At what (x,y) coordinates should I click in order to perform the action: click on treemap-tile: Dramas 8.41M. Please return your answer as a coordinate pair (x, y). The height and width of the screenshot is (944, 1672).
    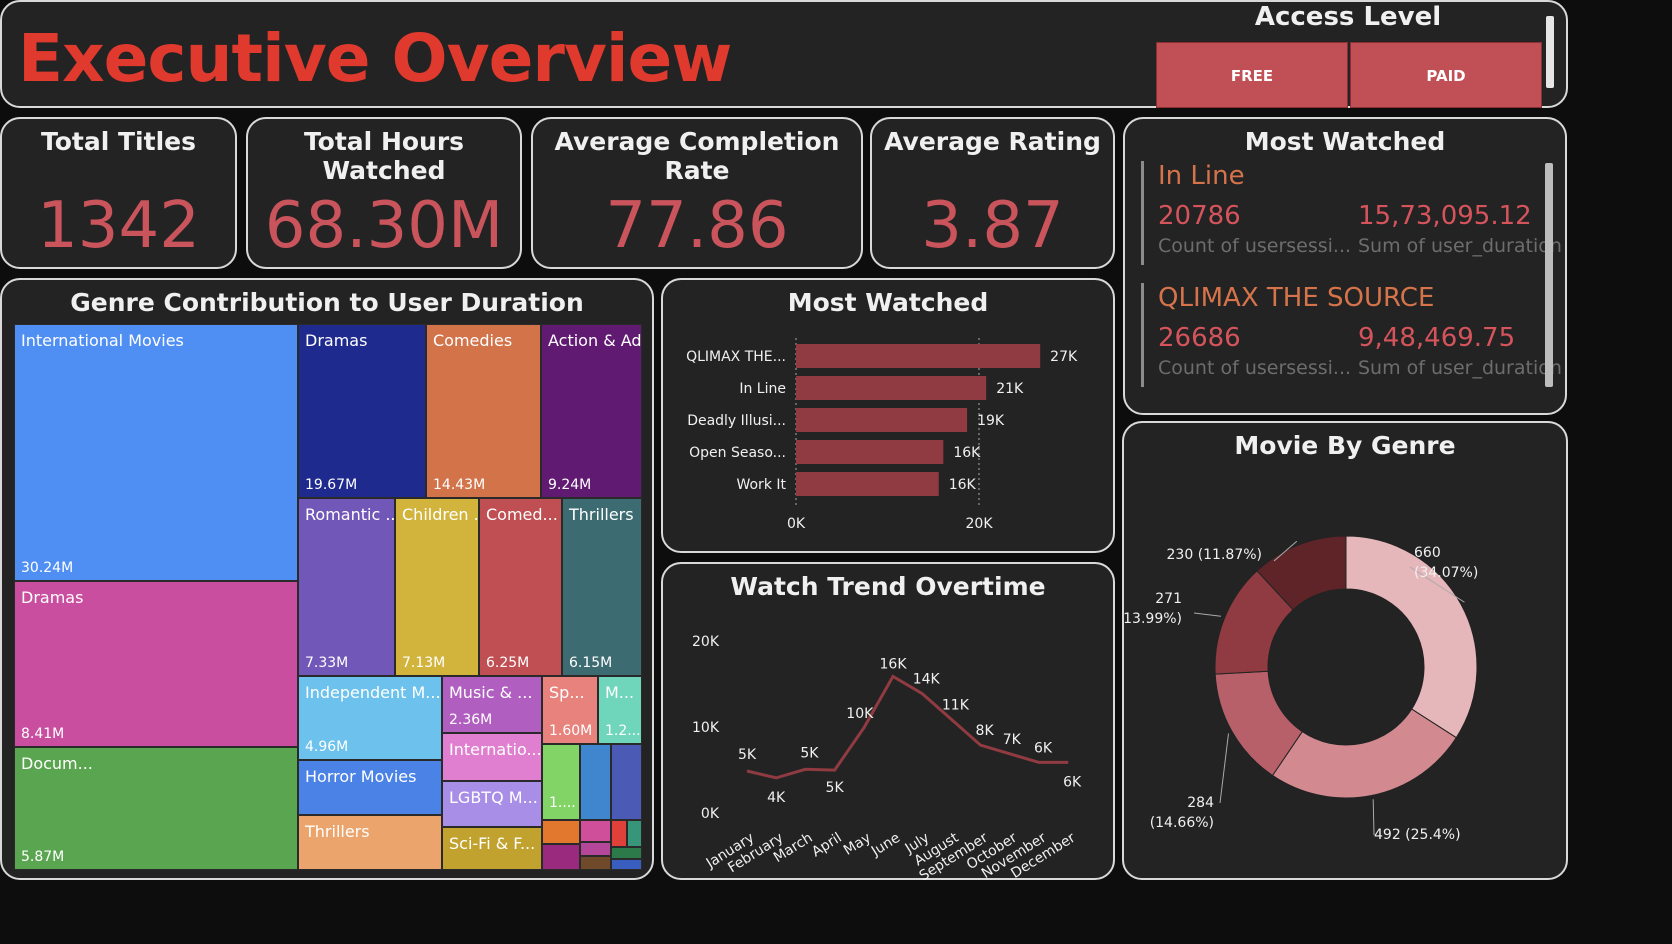
    Looking at the image, I should click on (156, 664).